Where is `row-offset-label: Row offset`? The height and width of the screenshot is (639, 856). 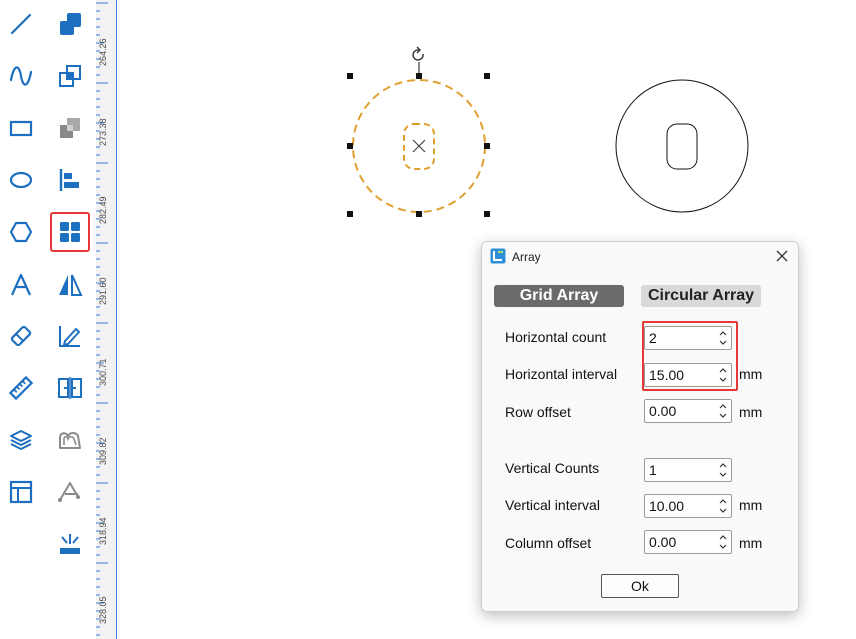
row-offset-label: Row offset is located at coordinates (538, 412).